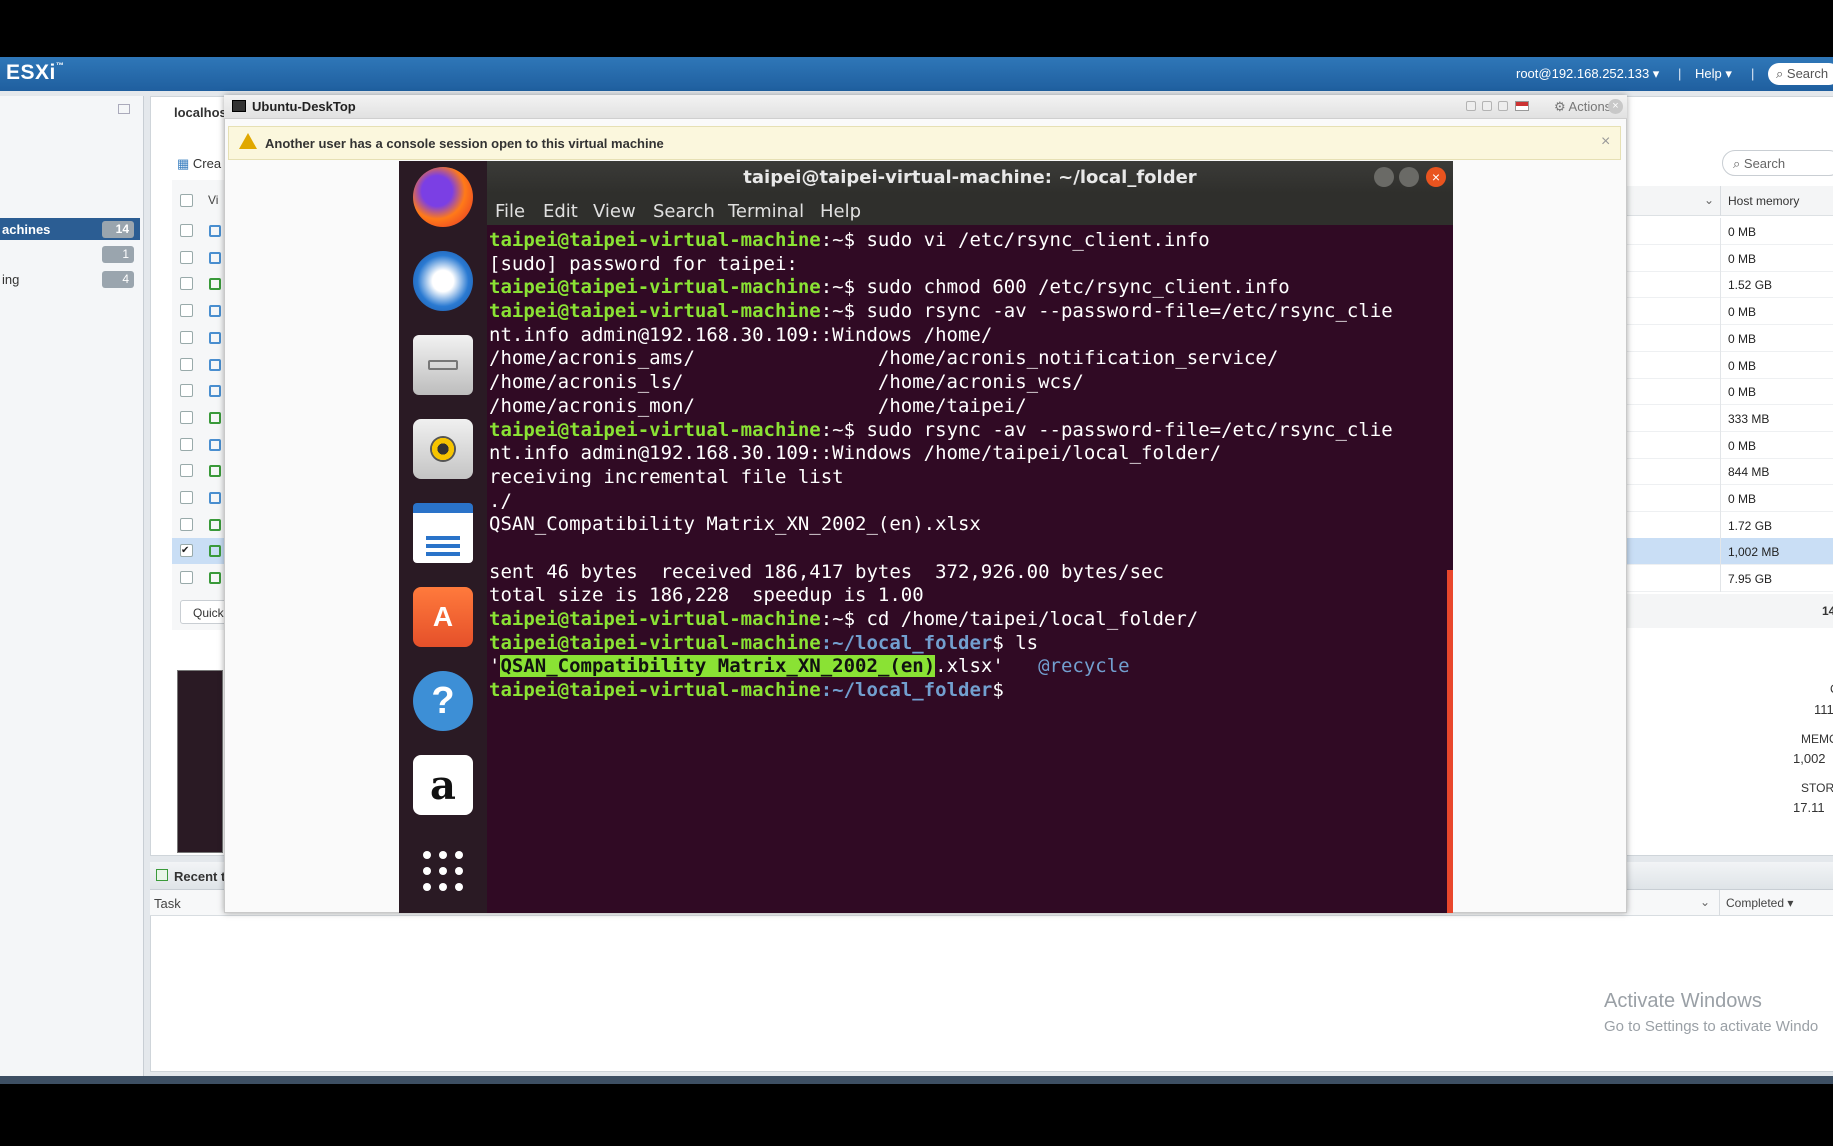 The width and height of the screenshot is (1833, 1146). What do you see at coordinates (186, 551) in the screenshot?
I see `row-checkbox: ✔` at bounding box center [186, 551].